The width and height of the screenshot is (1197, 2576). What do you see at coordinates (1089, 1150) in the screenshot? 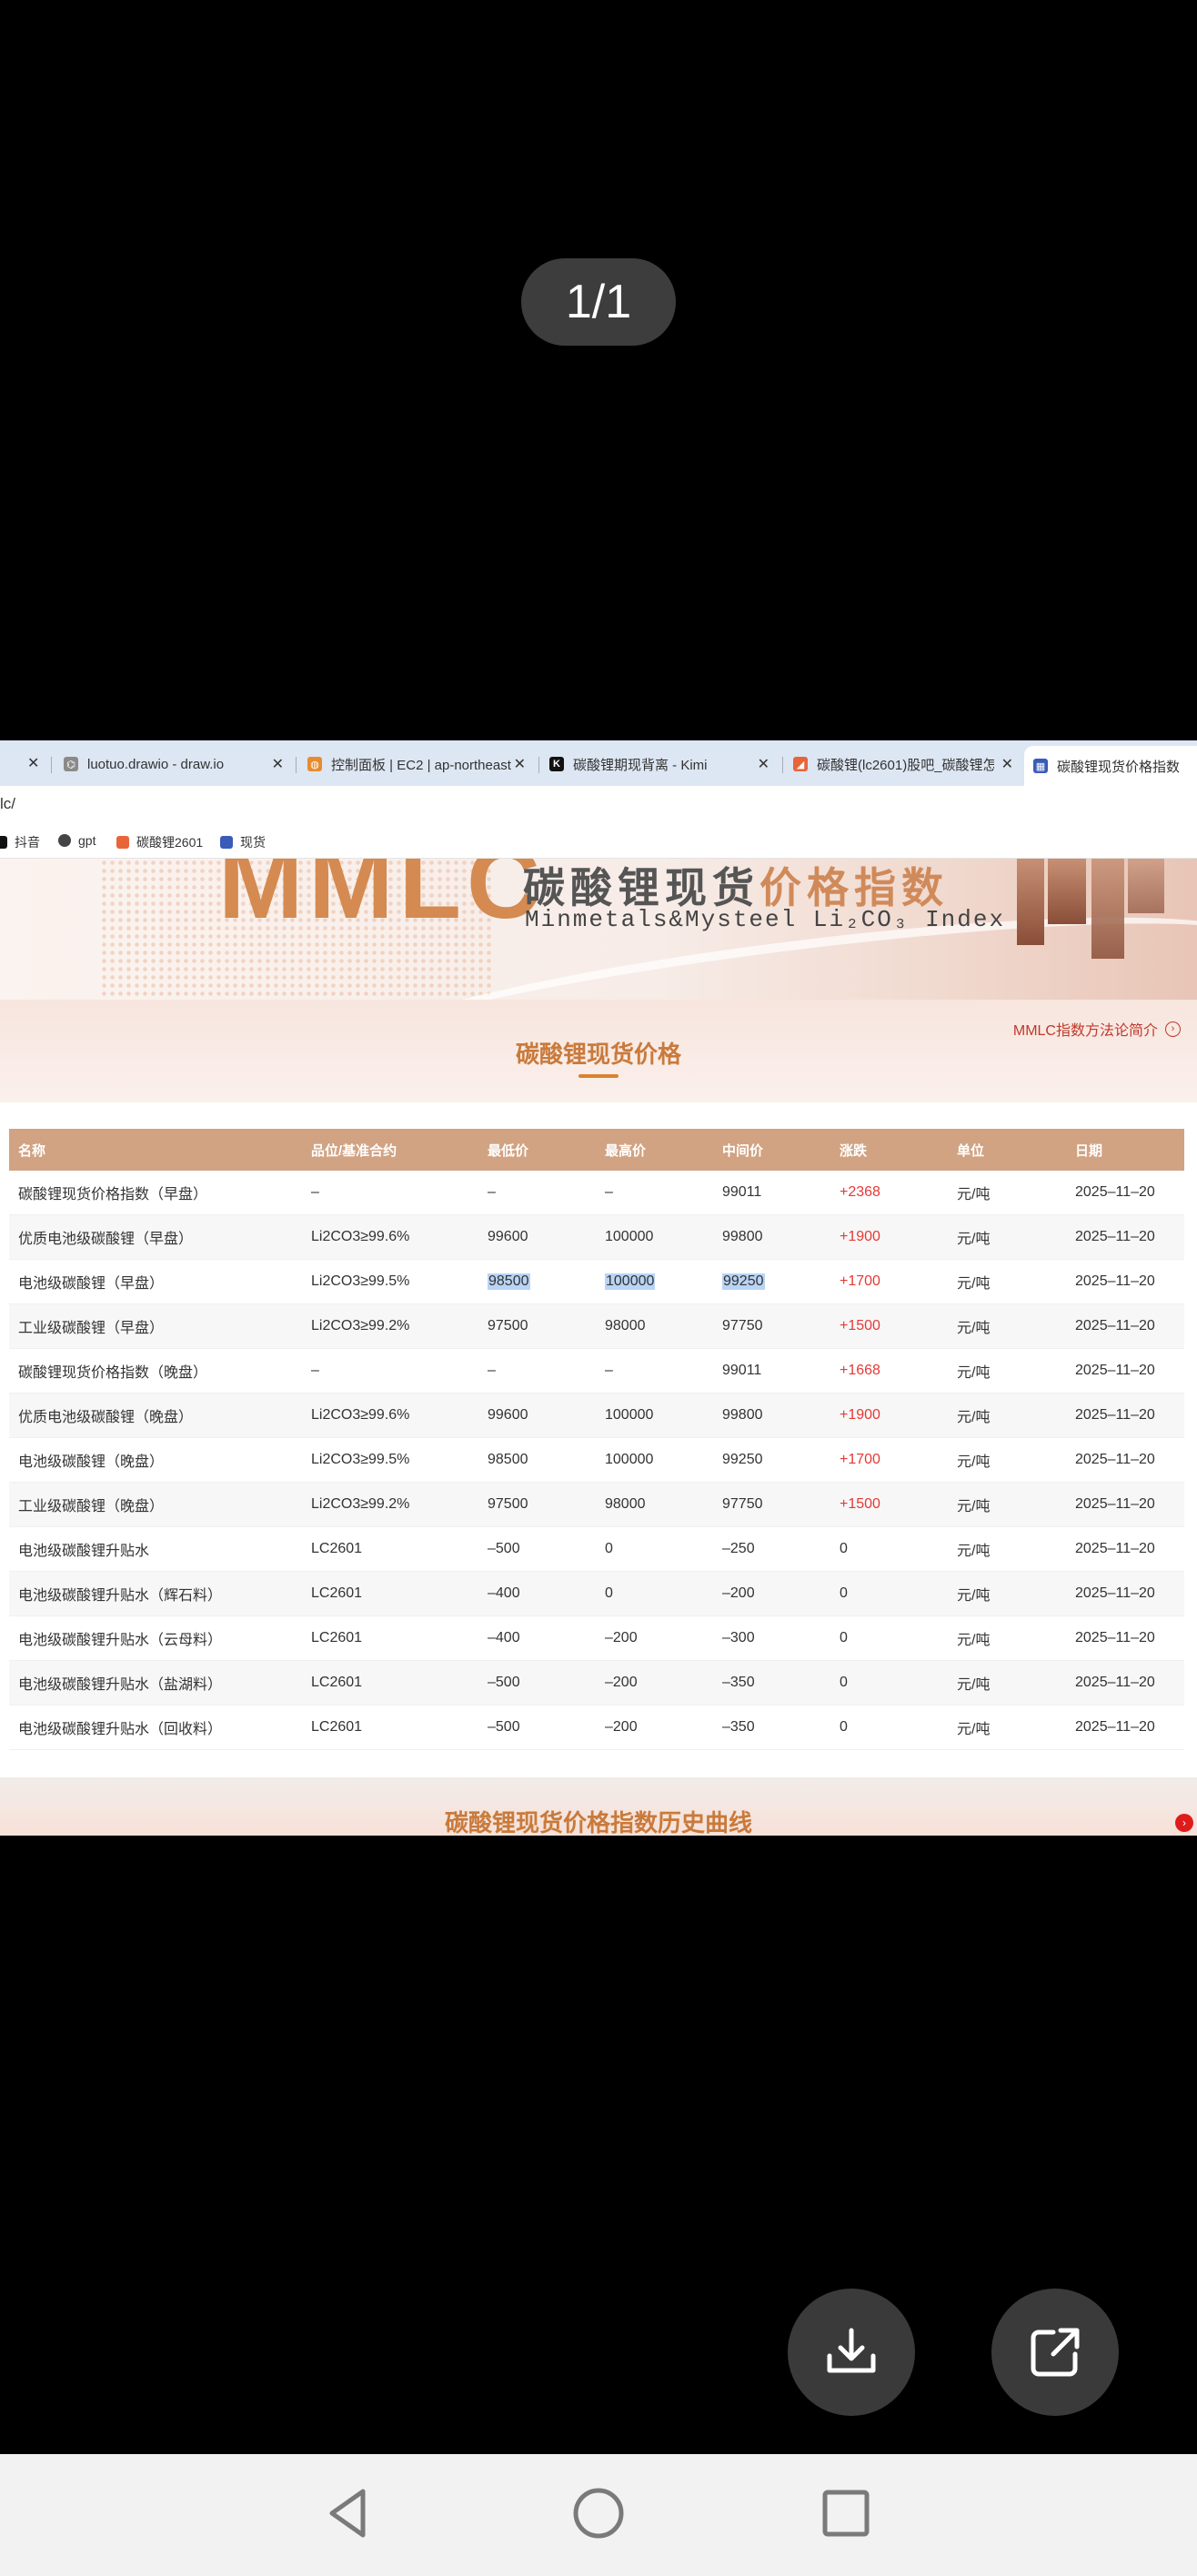
I see `header-date: 日期` at bounding box center [1089, 1150].